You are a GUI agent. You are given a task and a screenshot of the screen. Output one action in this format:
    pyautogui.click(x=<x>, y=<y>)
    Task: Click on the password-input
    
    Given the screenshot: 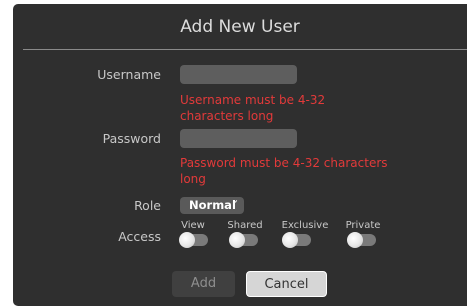 What is the action you would take?
    pyautogui.click(x=238, y=138)
    